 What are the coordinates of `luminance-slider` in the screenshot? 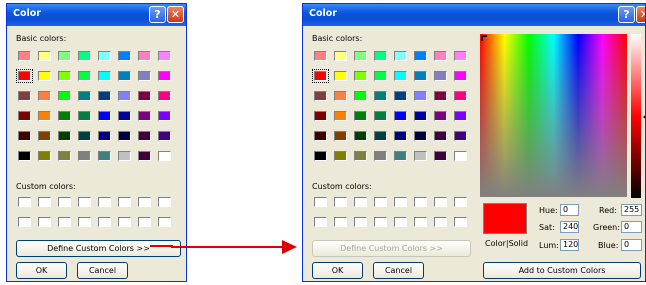 It's located at (636, 116).